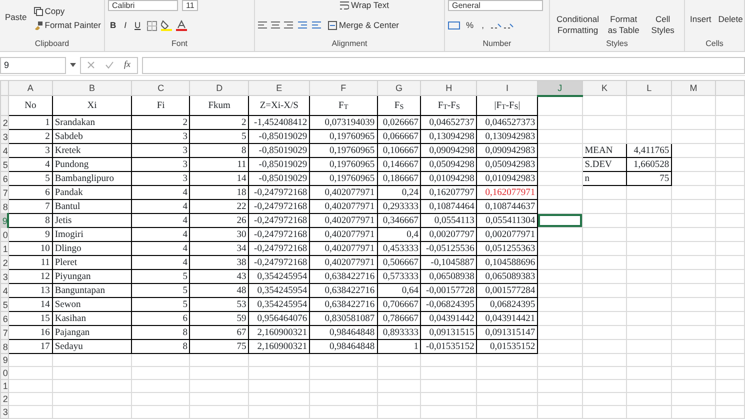  I want to click on table-cell: 0,453333, so click(399, 249).